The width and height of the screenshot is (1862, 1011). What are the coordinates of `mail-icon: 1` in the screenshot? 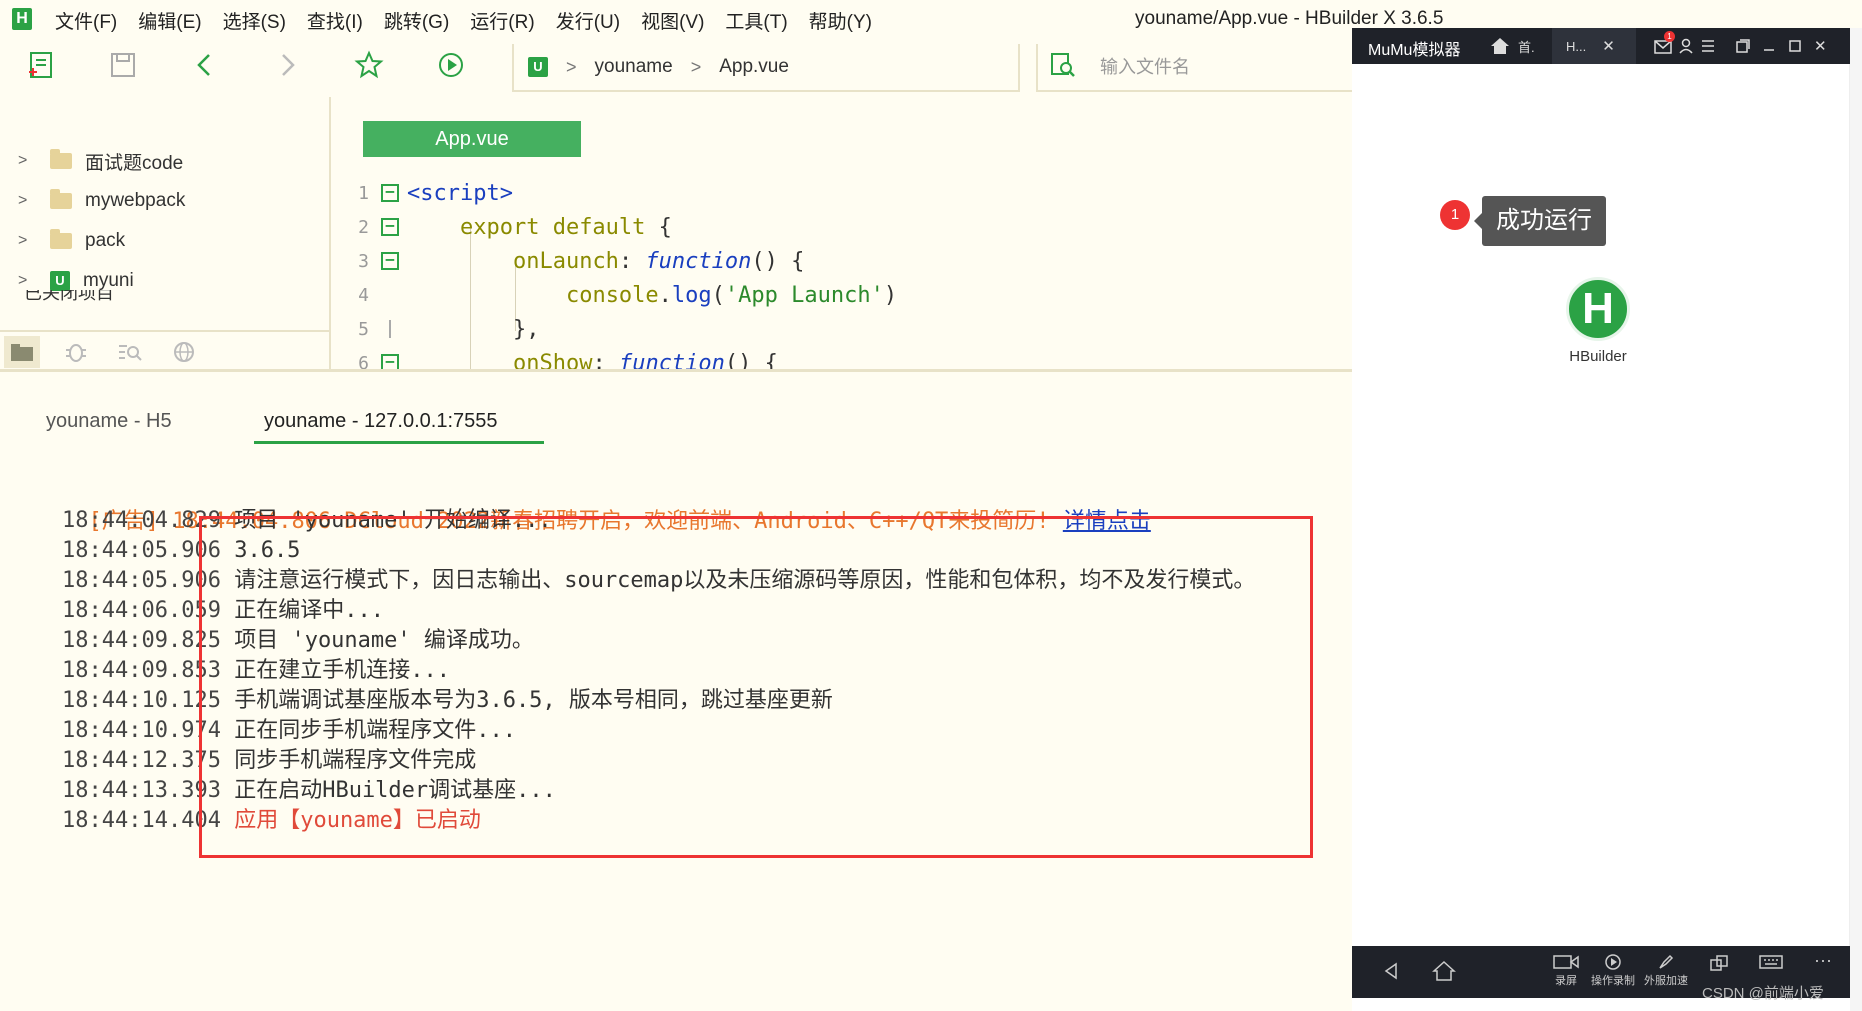 It's located at (1664, 46).